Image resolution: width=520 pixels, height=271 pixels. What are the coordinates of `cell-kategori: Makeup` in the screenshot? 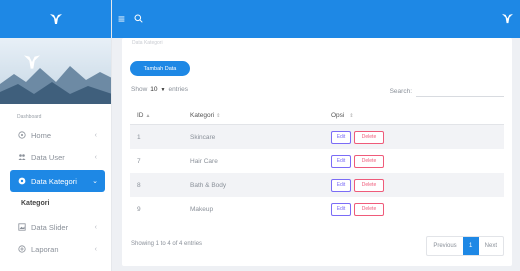 It's located at (202, 209).